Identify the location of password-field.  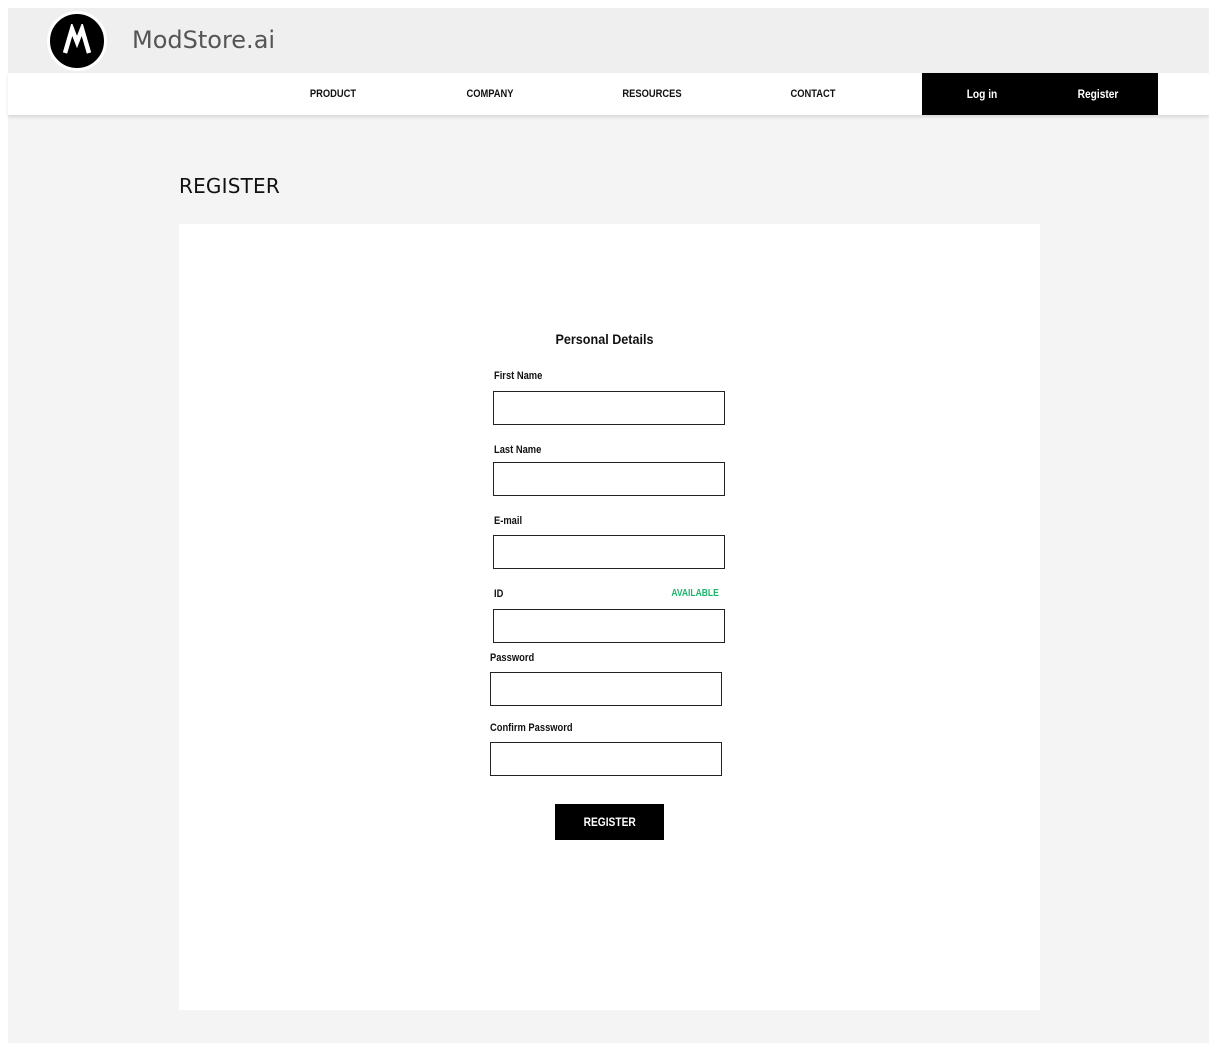
(606, 689).